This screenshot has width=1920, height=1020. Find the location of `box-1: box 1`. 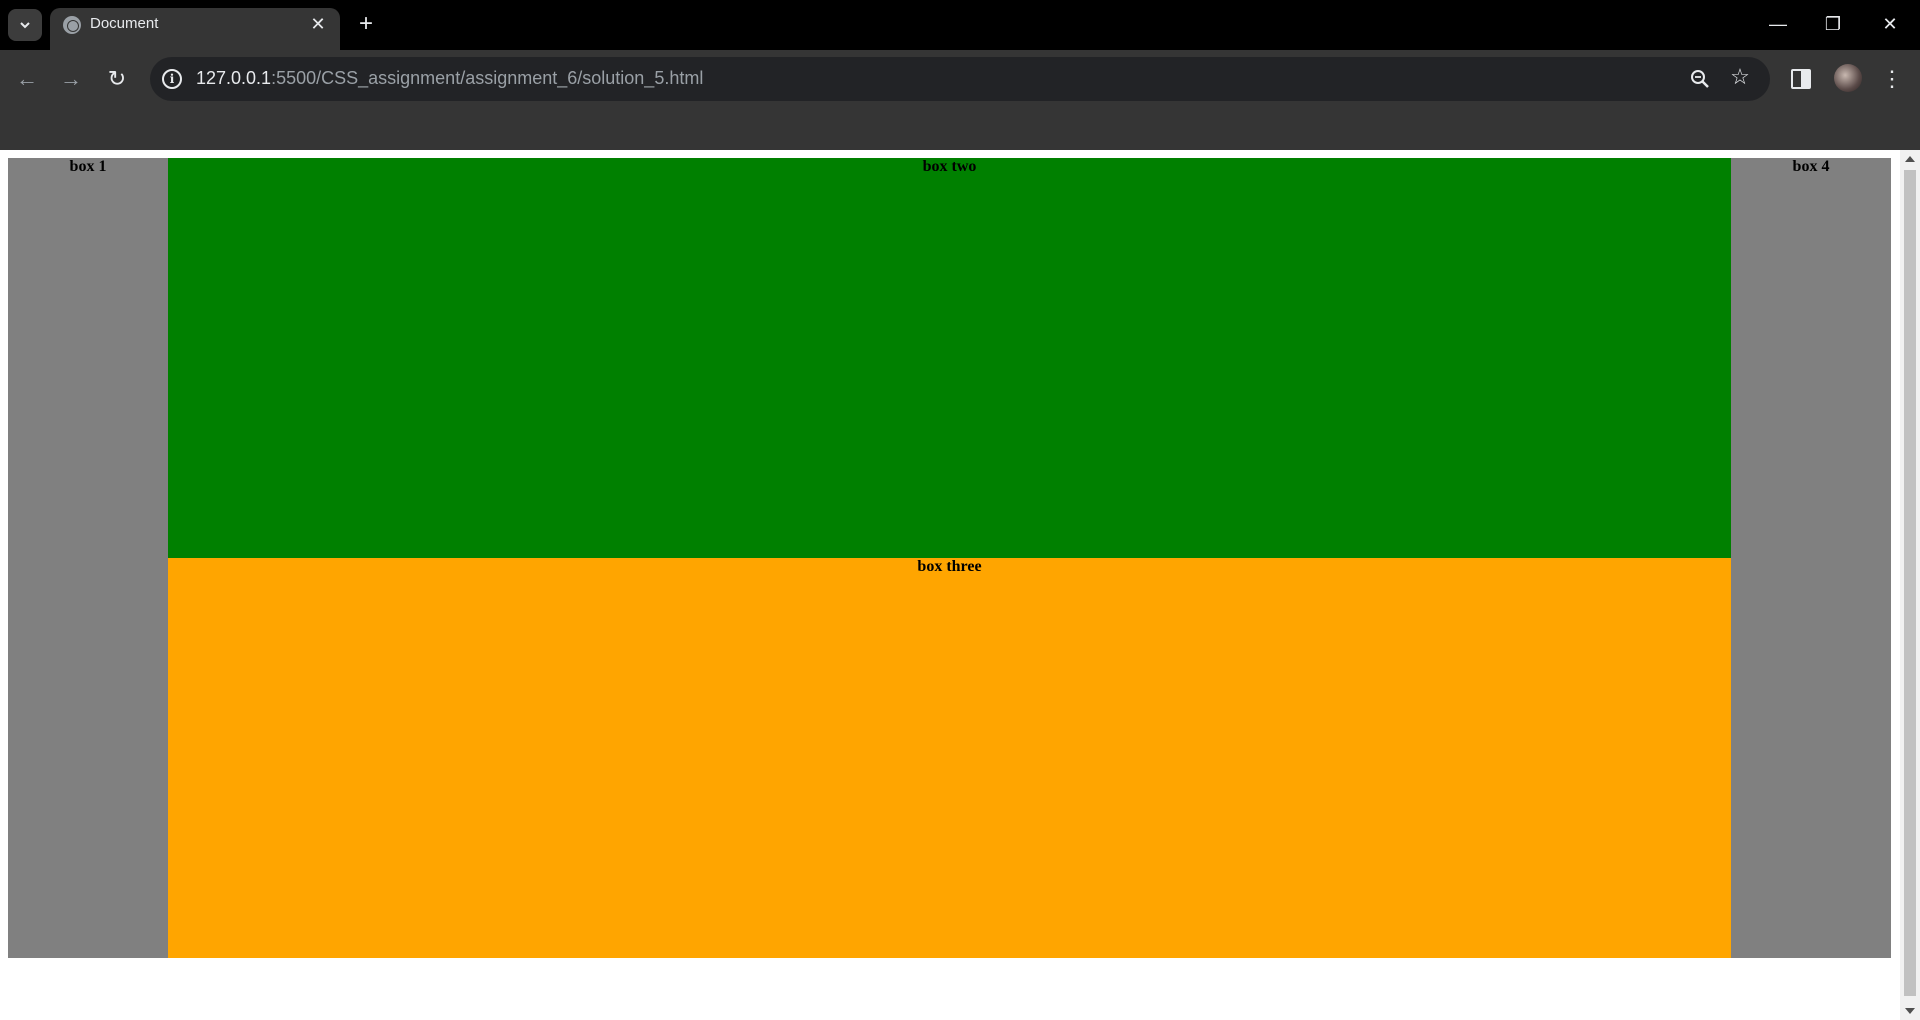

box-1: box 1 is located at coordinates (88, 558).